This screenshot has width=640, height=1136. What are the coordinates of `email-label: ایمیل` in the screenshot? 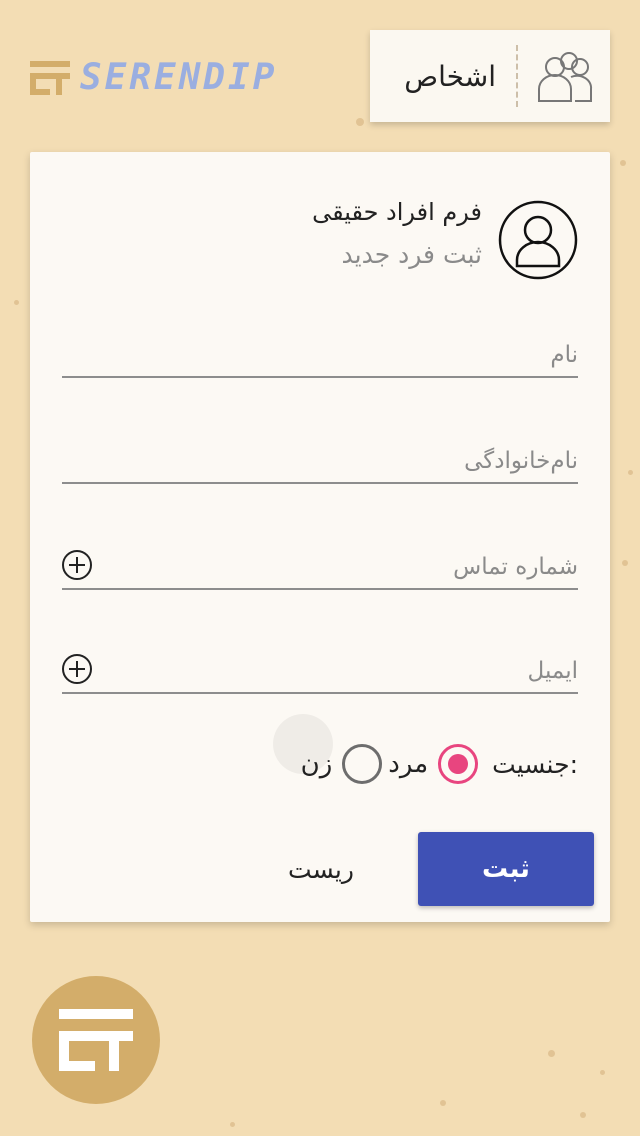 It's located at (552, 671).